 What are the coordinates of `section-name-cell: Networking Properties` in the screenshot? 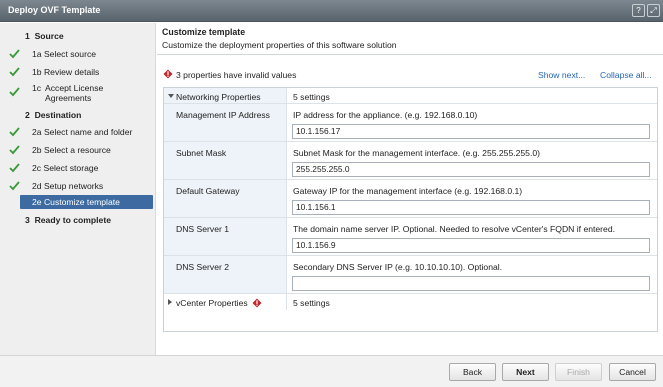 It's located at (225, 95).